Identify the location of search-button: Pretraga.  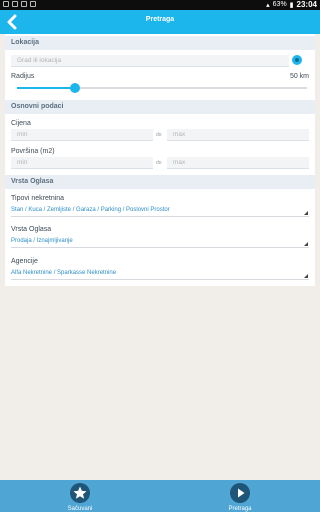
(240, 497).